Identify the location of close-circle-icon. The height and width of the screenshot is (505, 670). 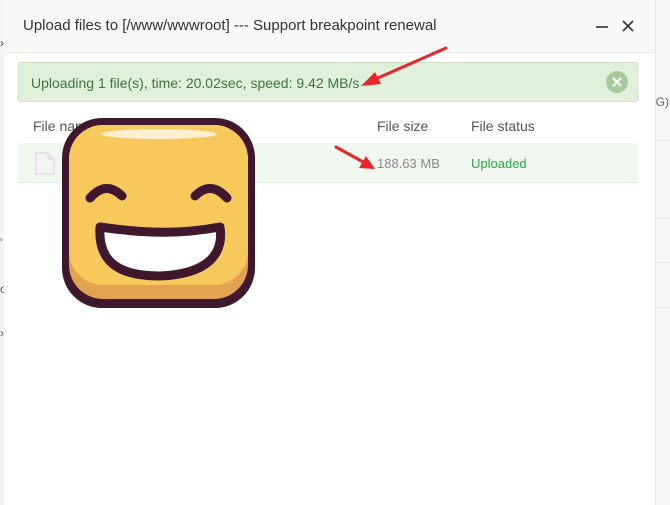
(617, 82).